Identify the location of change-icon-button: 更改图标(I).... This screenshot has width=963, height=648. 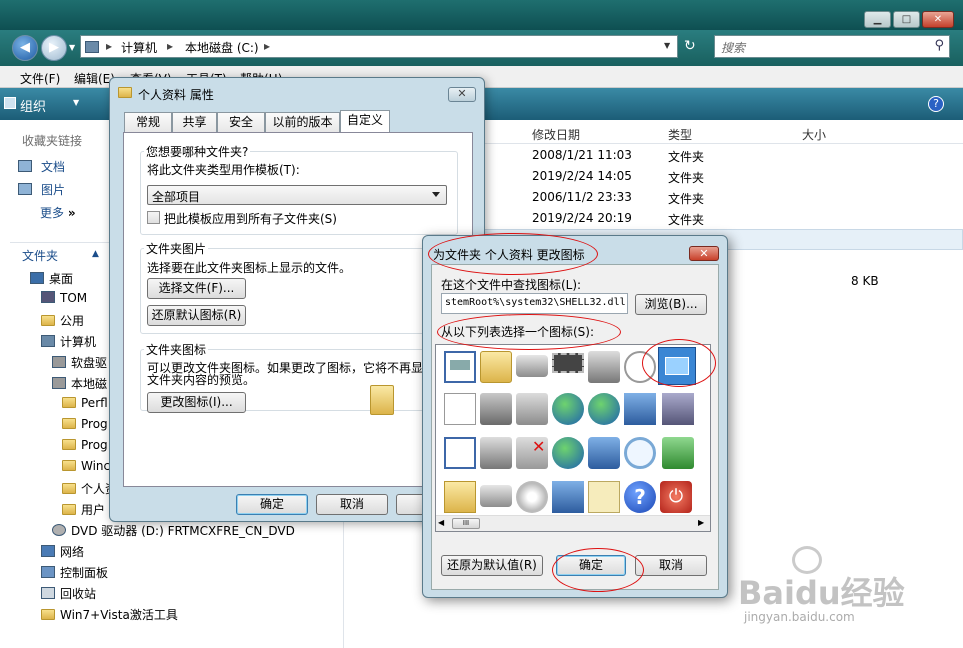
(196, 402).